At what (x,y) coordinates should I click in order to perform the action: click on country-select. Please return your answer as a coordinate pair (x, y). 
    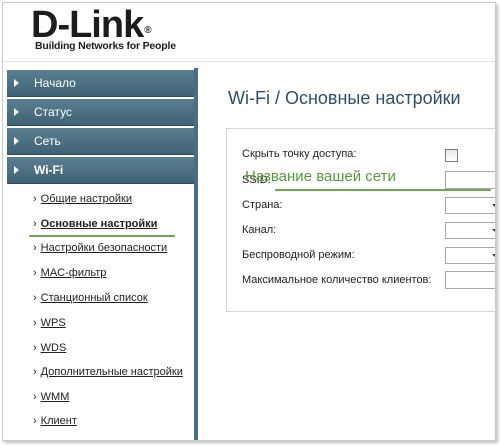
    Looking at the image, I should click on (470, 205).